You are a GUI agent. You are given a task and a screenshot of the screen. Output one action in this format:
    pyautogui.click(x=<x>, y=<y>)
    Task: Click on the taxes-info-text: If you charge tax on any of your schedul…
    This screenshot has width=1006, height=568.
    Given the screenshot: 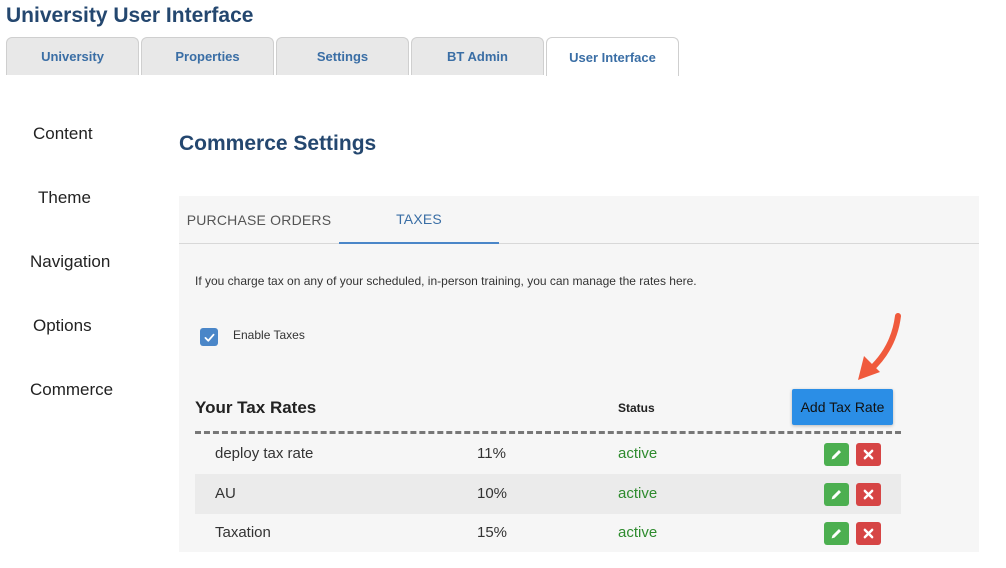 What is the action you would take?
    pyautogui.click(x=446, y=281)
    